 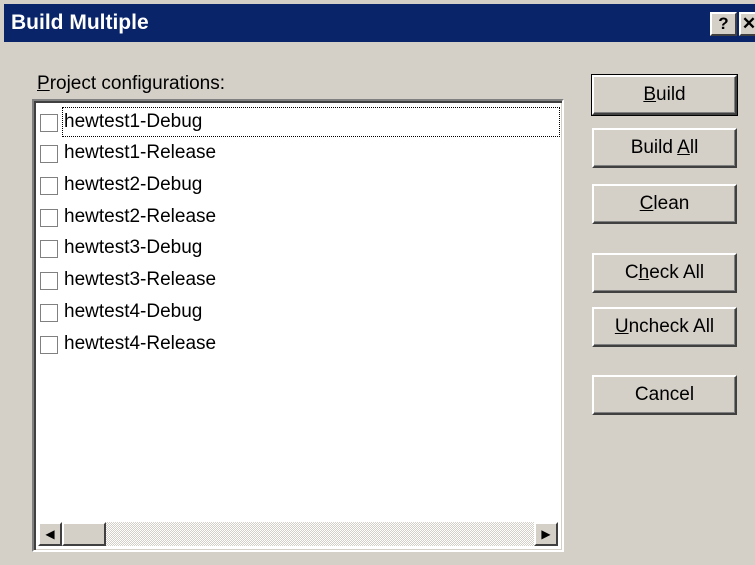 What do you see at coordinates (140, 343) in the screenshot?
I see `list-item-label: hewtest4-Release` at bounding box center [140, 343].